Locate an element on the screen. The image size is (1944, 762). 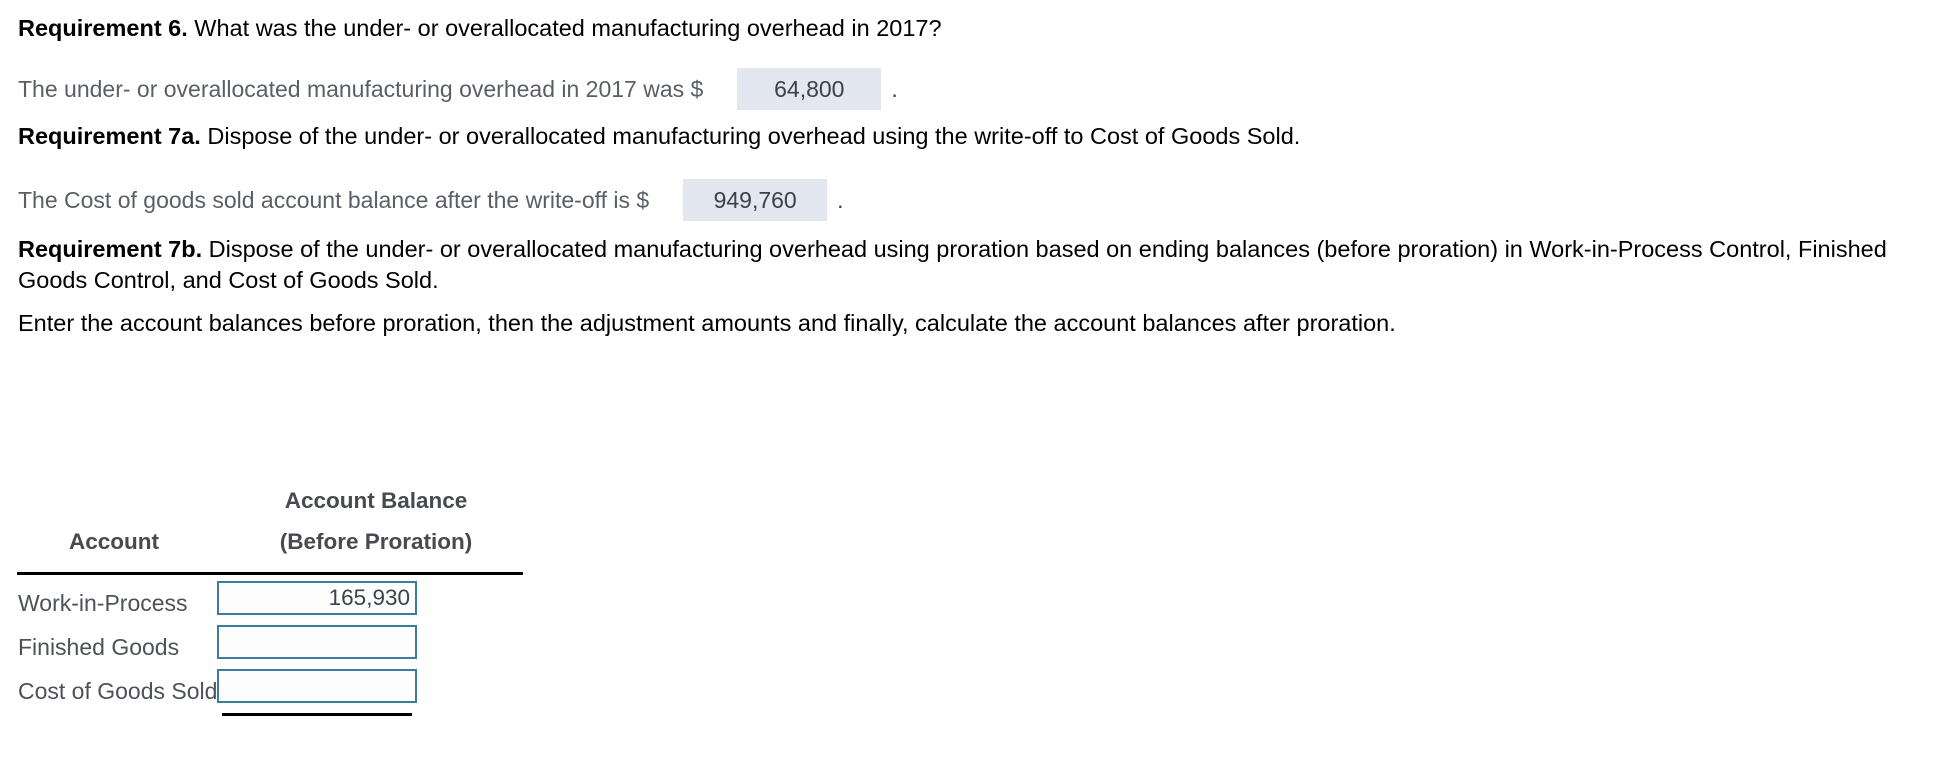
balance-input-cost-of-goods-sold is located at coordinates (317, 686).